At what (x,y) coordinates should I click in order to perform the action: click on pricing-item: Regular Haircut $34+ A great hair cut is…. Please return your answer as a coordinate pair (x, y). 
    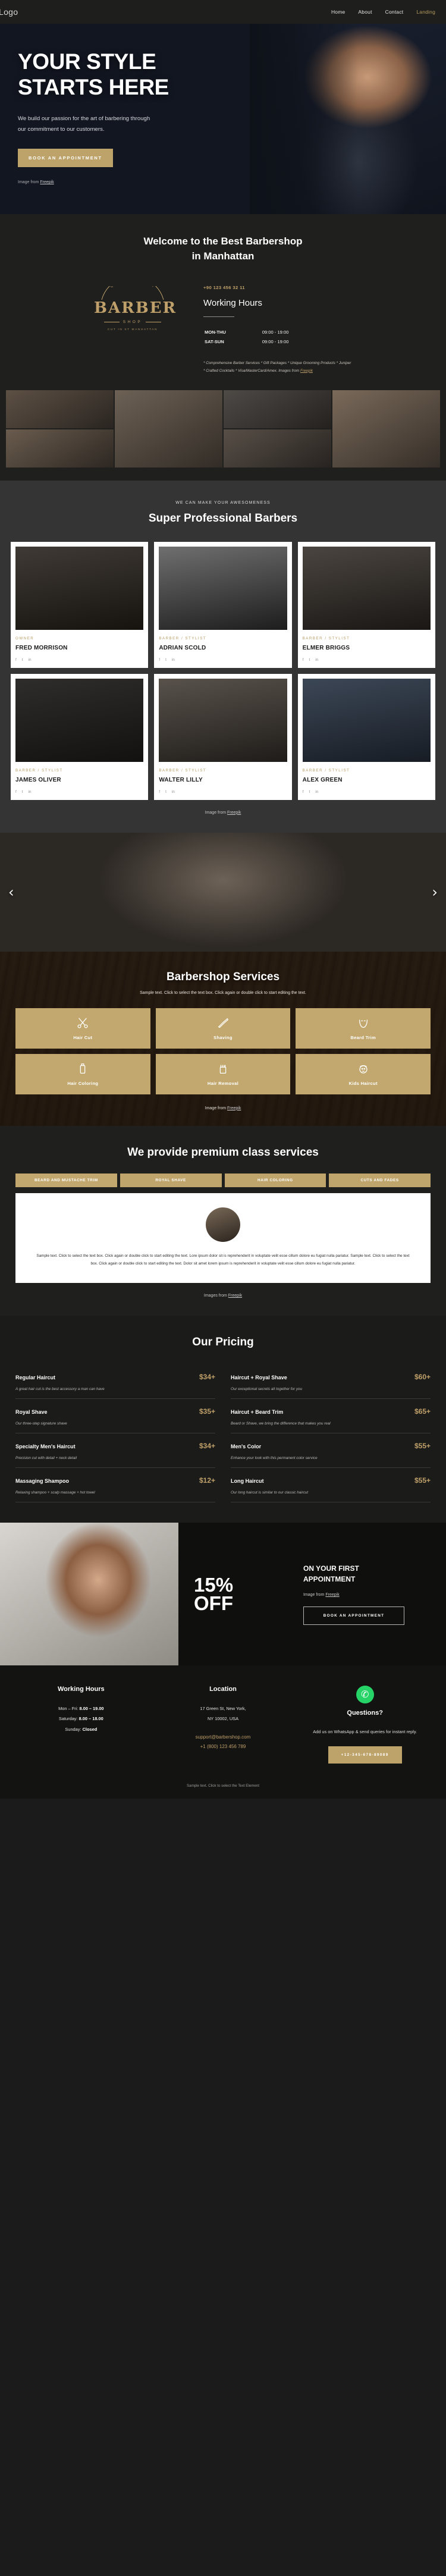
    Looking at the image, I should click on (115, 1382).